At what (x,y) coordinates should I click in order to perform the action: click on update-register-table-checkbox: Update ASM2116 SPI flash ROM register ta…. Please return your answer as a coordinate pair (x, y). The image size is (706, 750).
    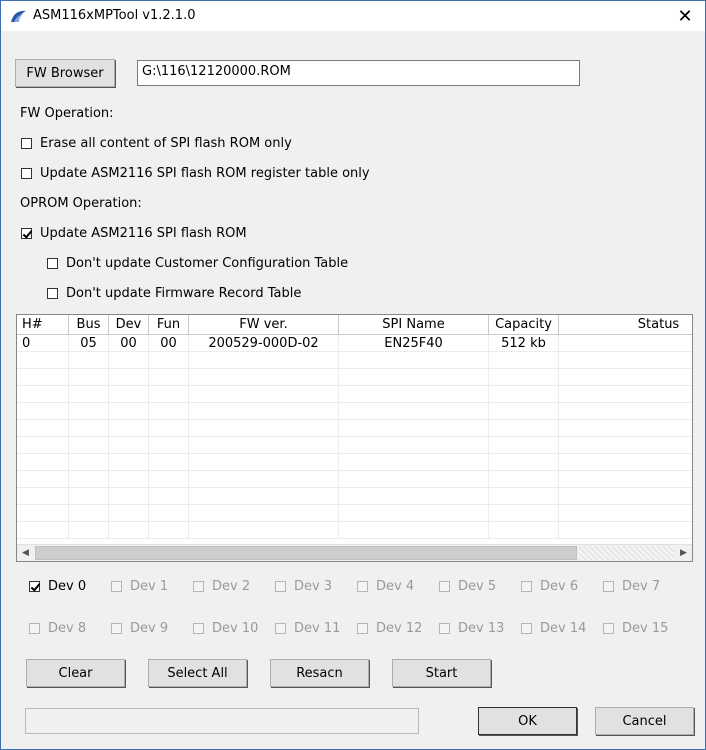
    Looking at the image, I should click on (195, 173).